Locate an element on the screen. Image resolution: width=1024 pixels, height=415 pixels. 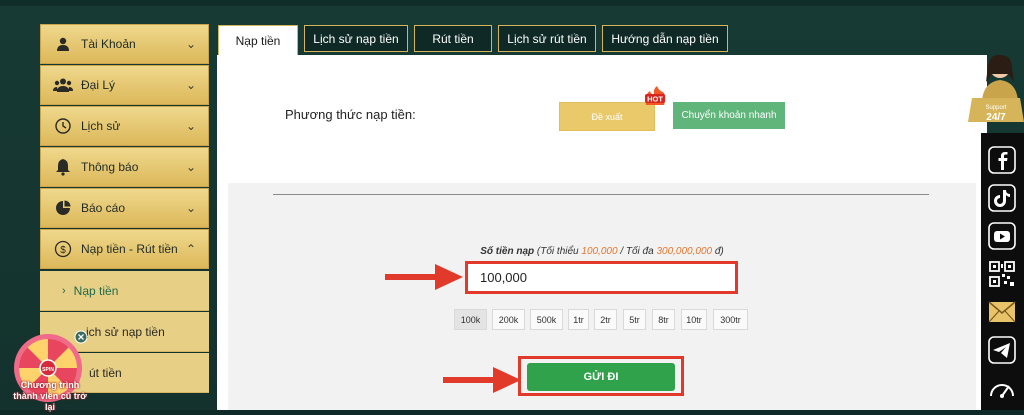
support-line2: 24/7 is located at coordinates (996, 117).